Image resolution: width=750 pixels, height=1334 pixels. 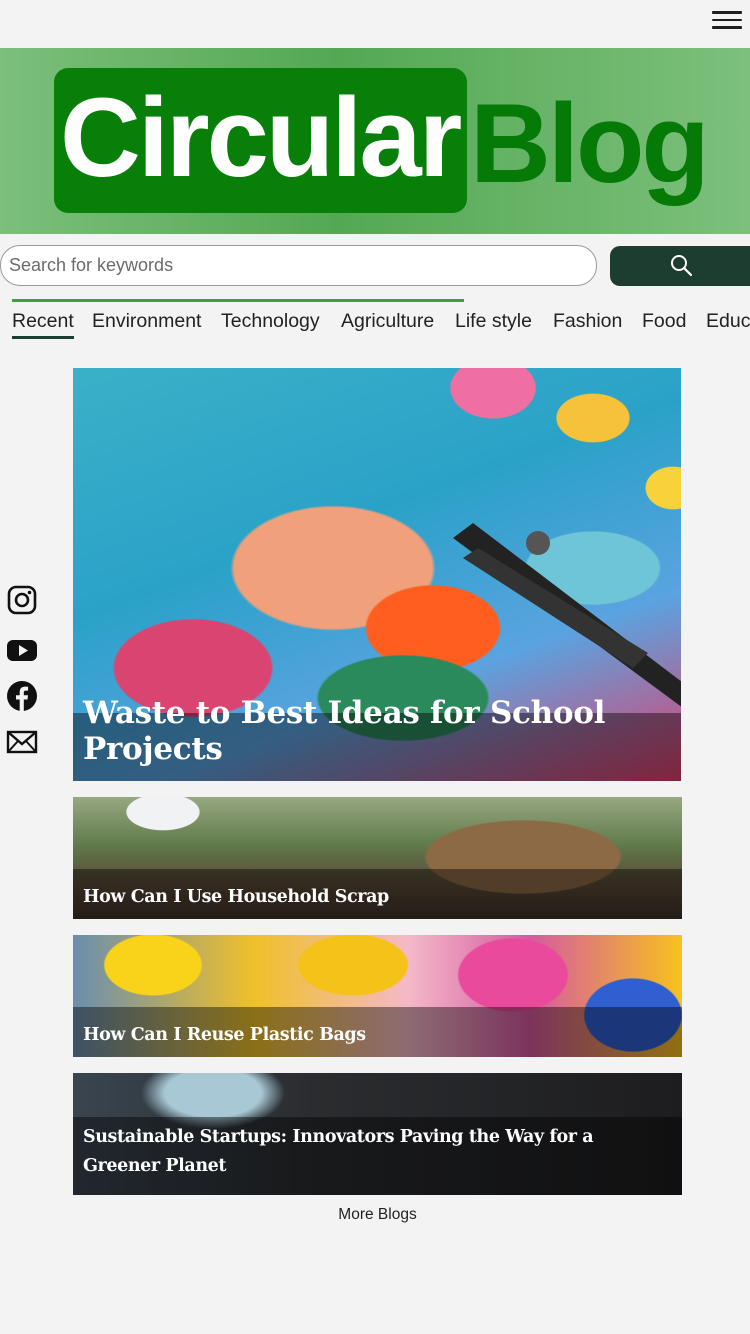 I want to click on category-divider, so click(x=238, y=300).